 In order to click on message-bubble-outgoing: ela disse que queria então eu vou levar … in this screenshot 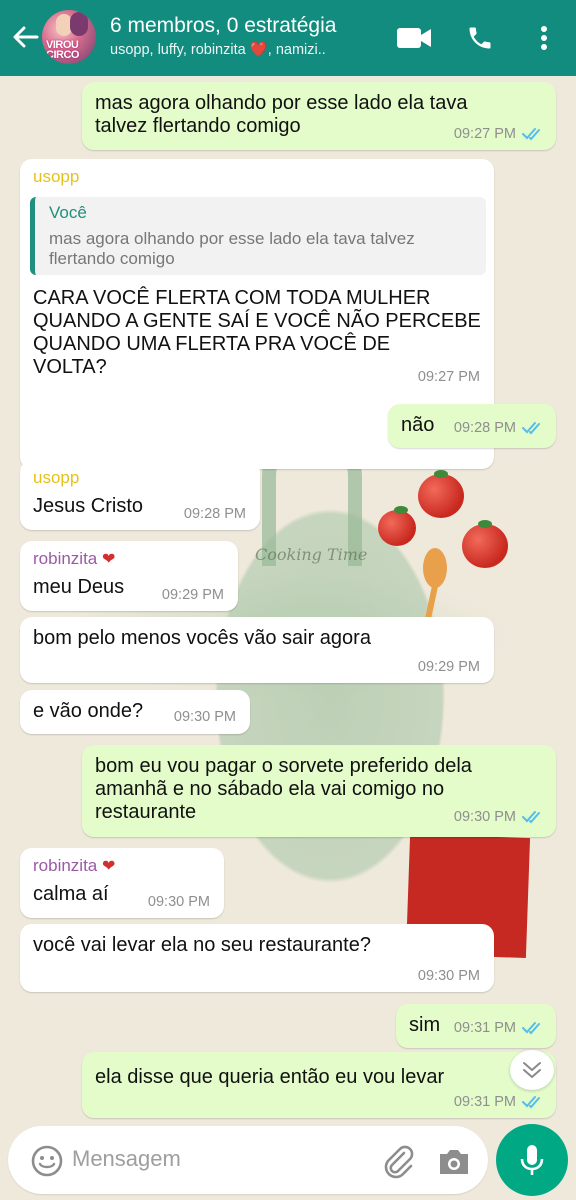, I will do `click(319, 1085)`.